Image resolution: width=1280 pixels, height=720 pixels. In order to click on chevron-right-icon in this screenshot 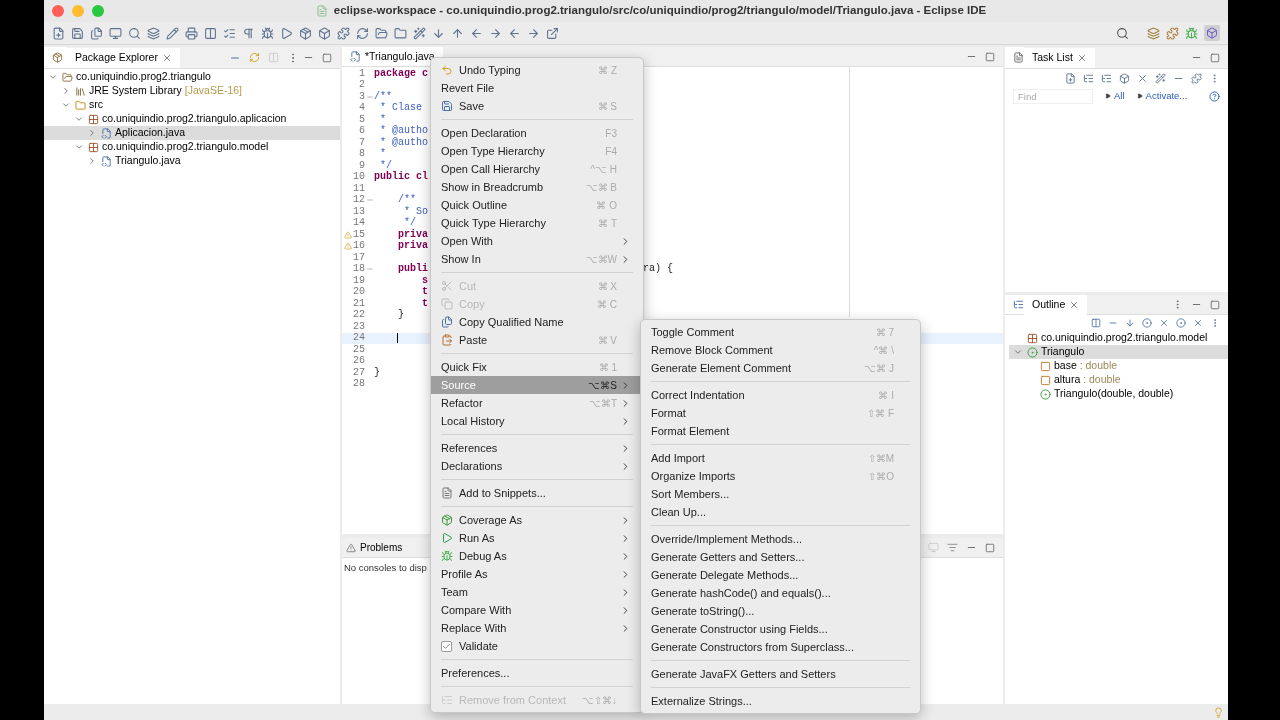, I will do `click(92, 133)`.